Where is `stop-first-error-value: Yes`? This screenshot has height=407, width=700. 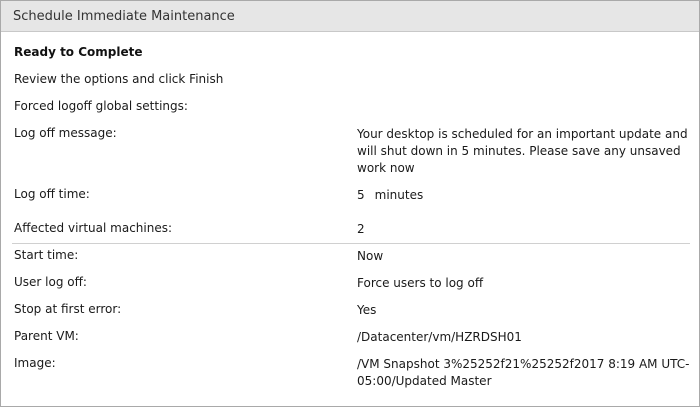 stop-first-error-value: Yes is located at coordinates (367, 310).